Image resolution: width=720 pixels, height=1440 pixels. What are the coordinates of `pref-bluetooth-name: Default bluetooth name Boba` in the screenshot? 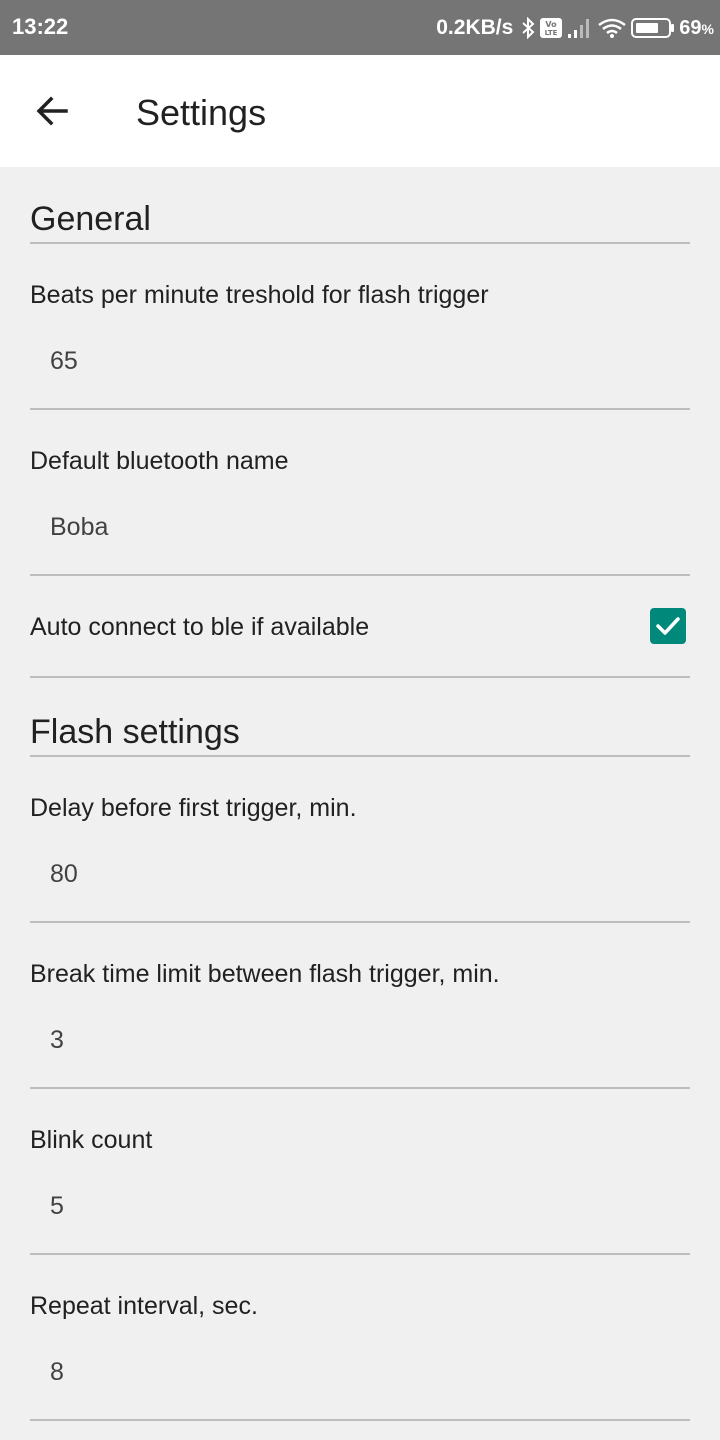 It's located at (360, 493).